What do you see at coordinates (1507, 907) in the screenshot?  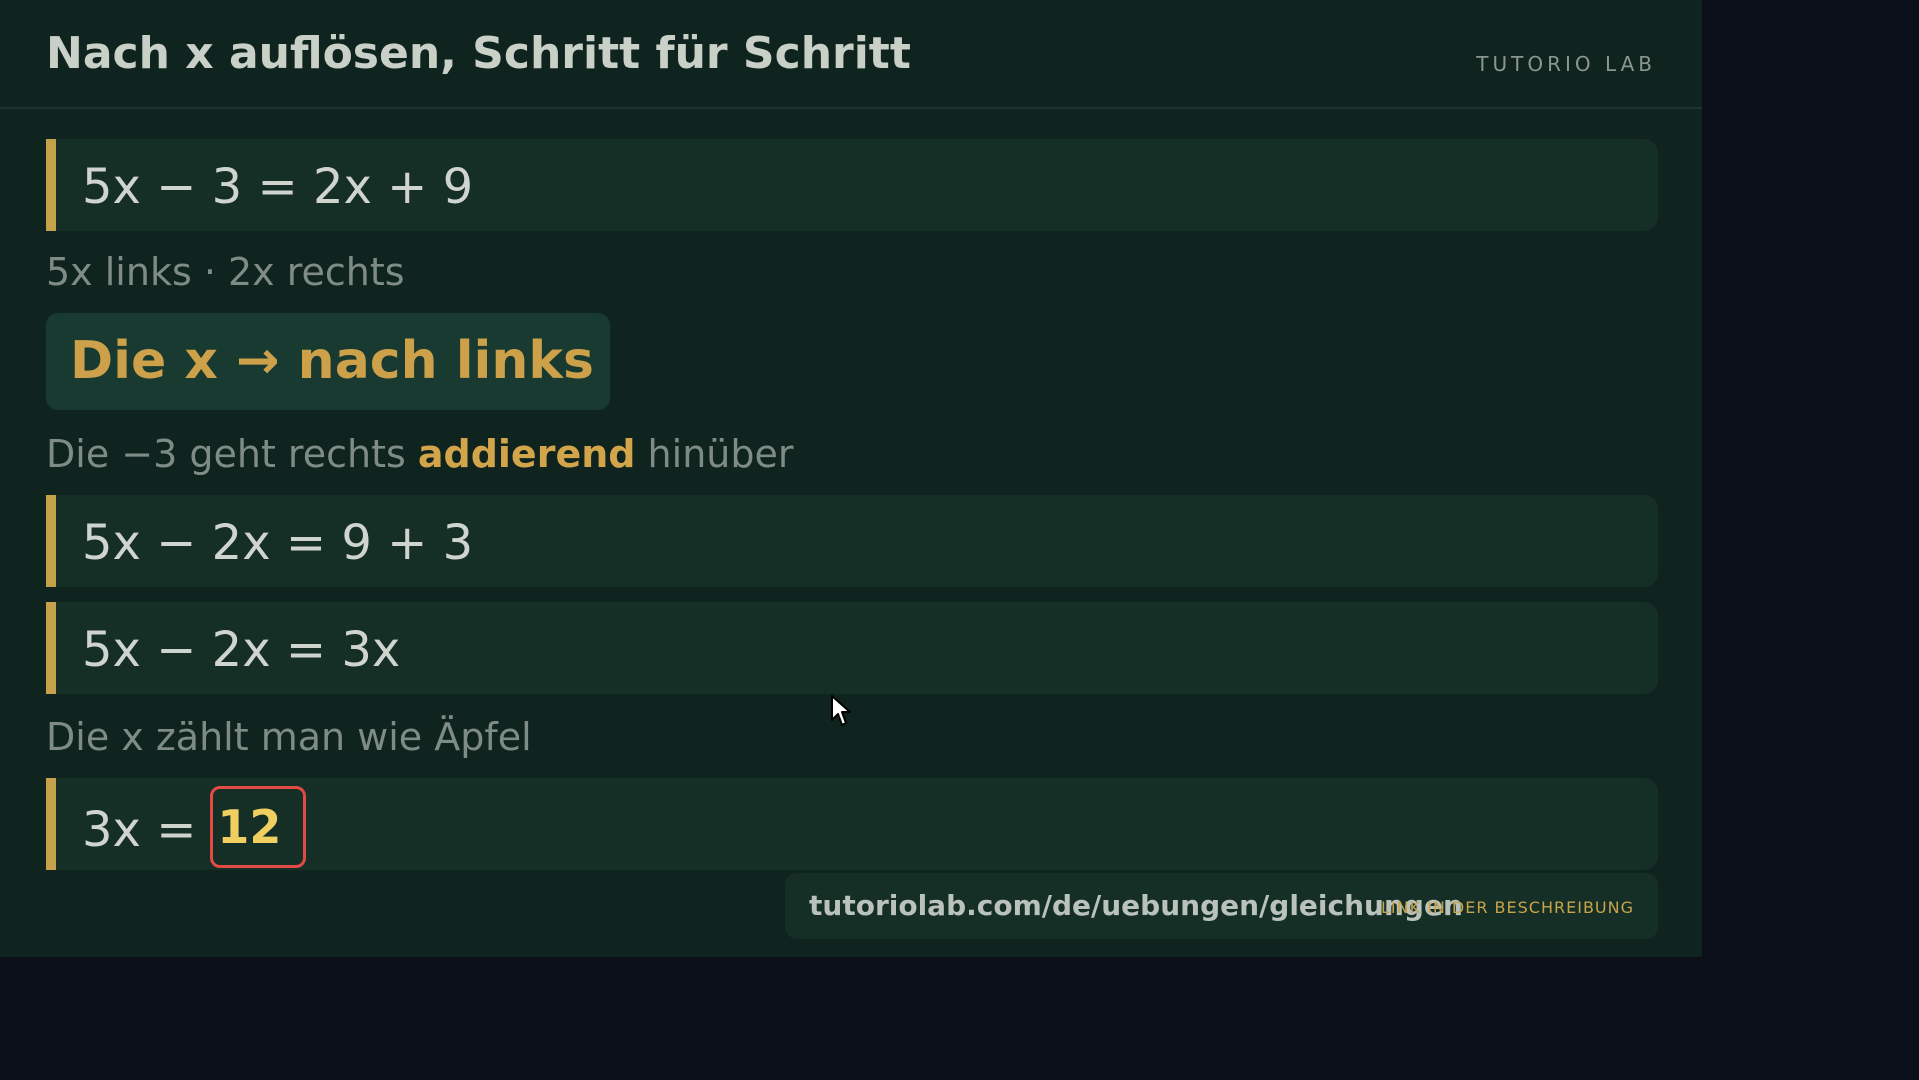 I see `footer-cta: LINK IN DER BESCHREIBUNG` at bounding box center [1507, 907].